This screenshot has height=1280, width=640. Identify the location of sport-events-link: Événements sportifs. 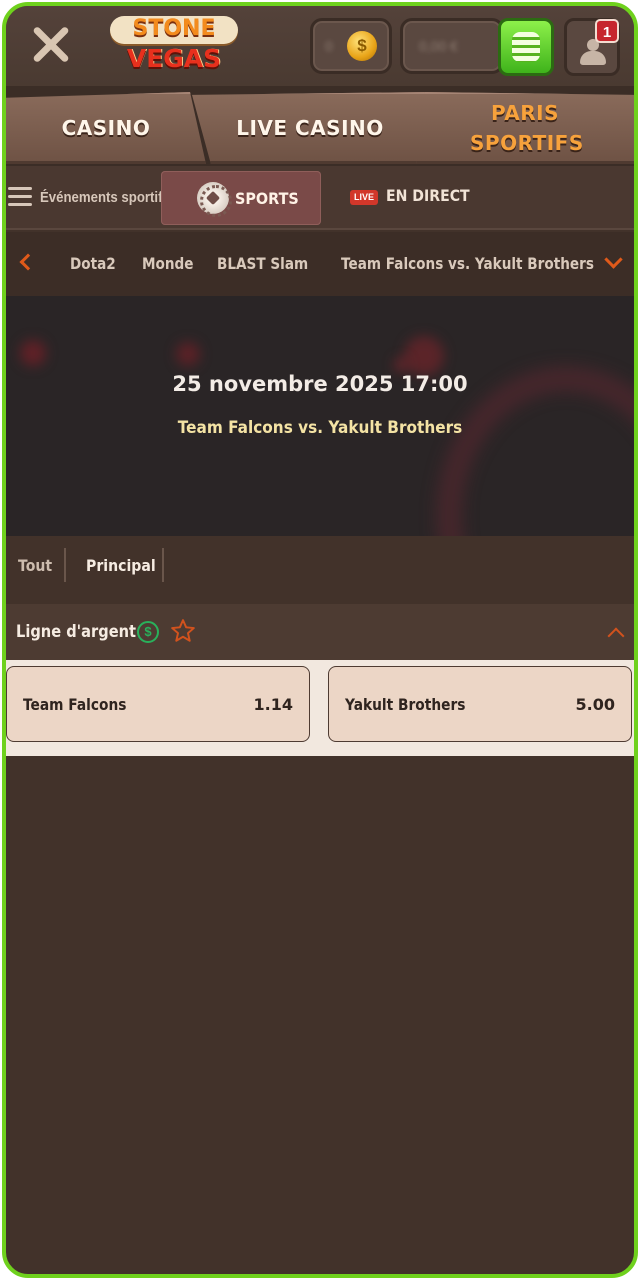
(105, 197).